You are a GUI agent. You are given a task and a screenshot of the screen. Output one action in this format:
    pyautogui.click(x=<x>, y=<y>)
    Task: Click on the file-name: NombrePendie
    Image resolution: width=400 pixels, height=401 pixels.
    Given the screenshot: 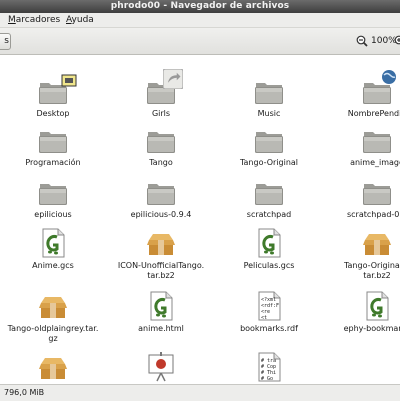 What is the action you would take?
    pyautogui.click(x=373, y=113)
    